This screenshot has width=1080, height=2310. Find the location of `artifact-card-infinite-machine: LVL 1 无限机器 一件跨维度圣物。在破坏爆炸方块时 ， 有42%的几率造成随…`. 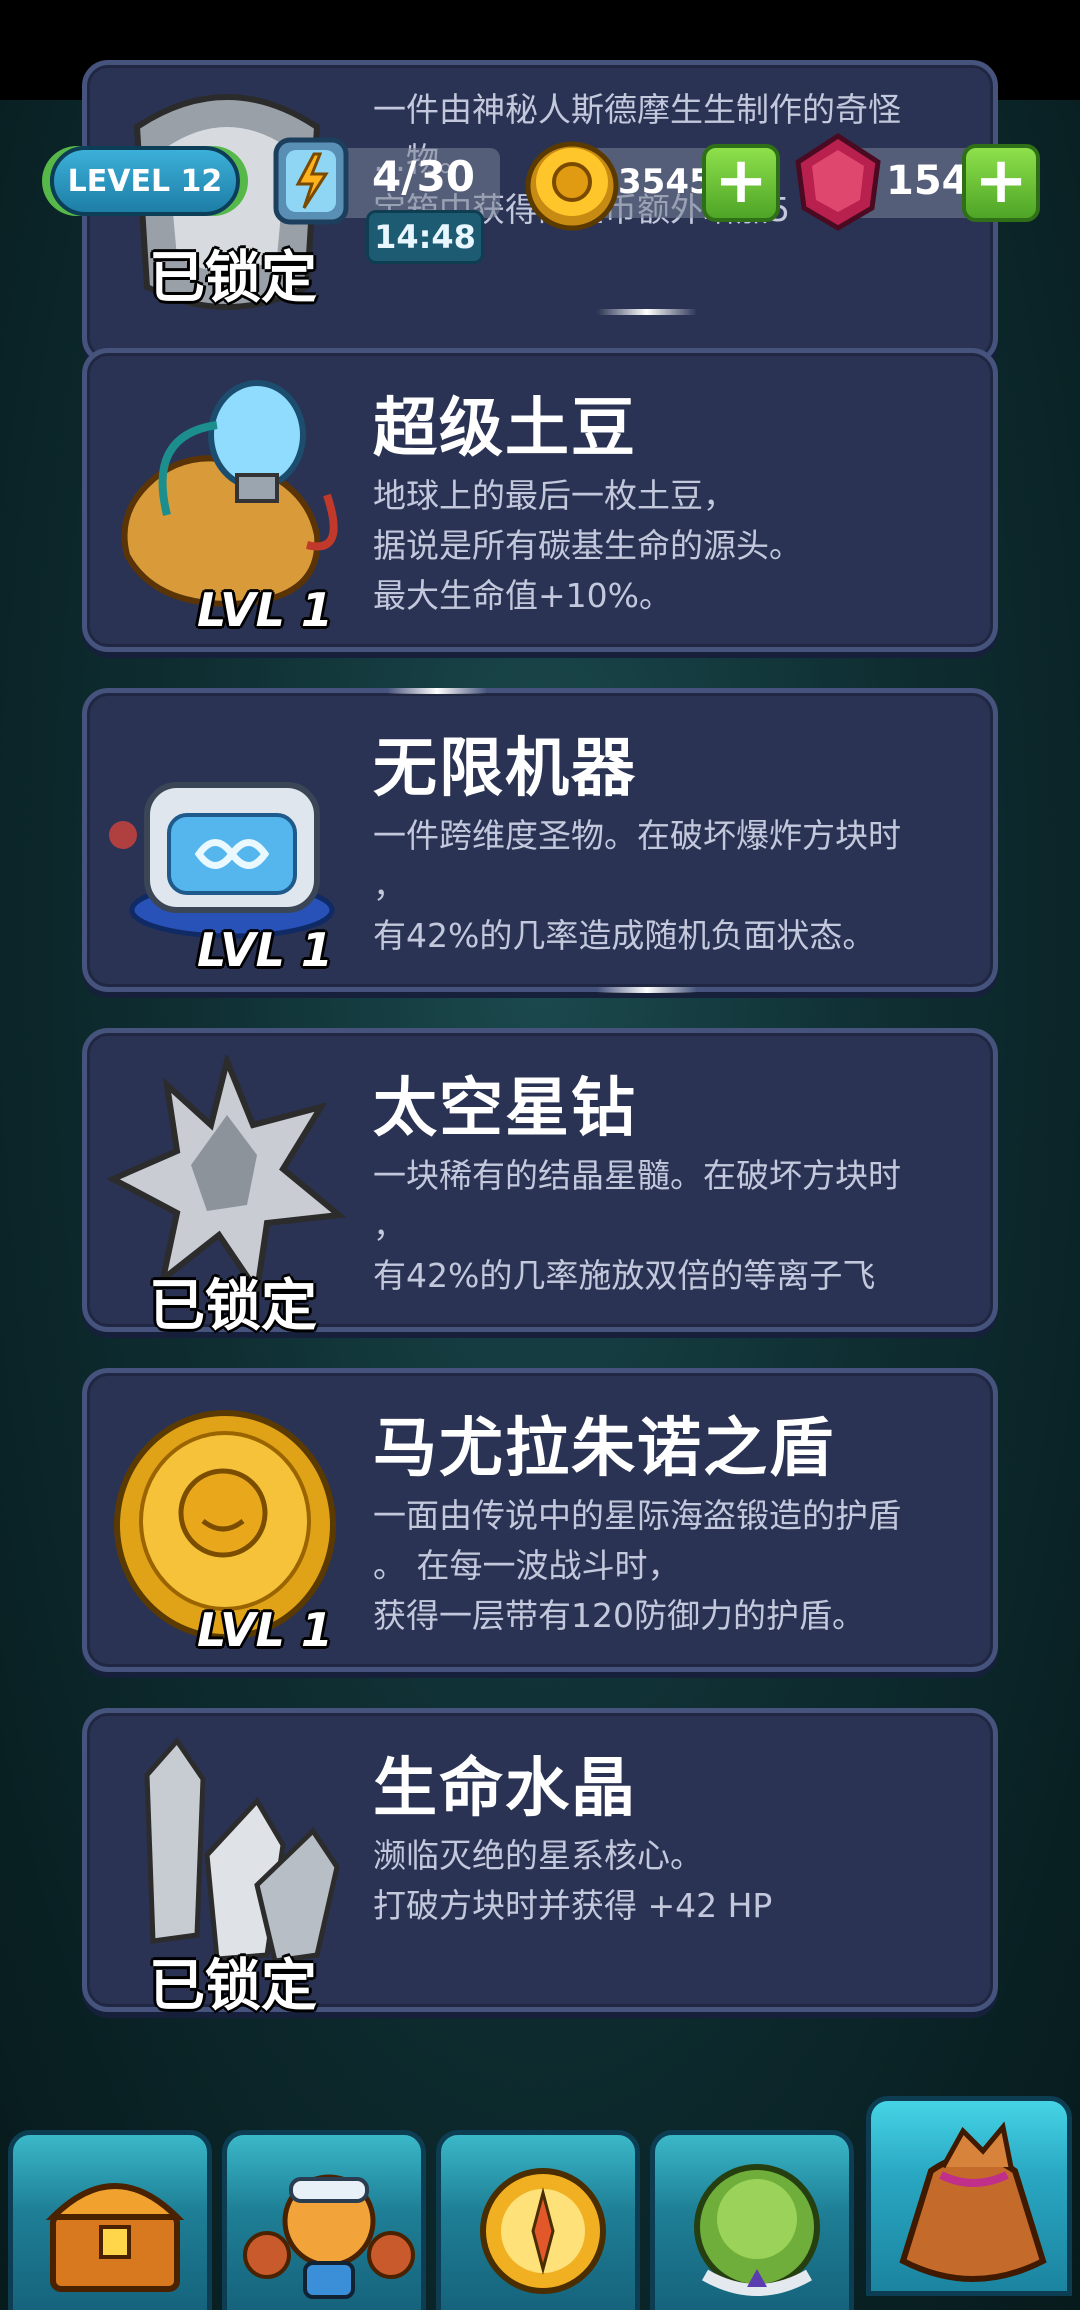

artifact-card-infinite-machine: LVL 1 无限机器 一件跨维度圣物。在破坏爆炸方块时 ， 有42%的几率造成随… is located at coordinates (540, 840).